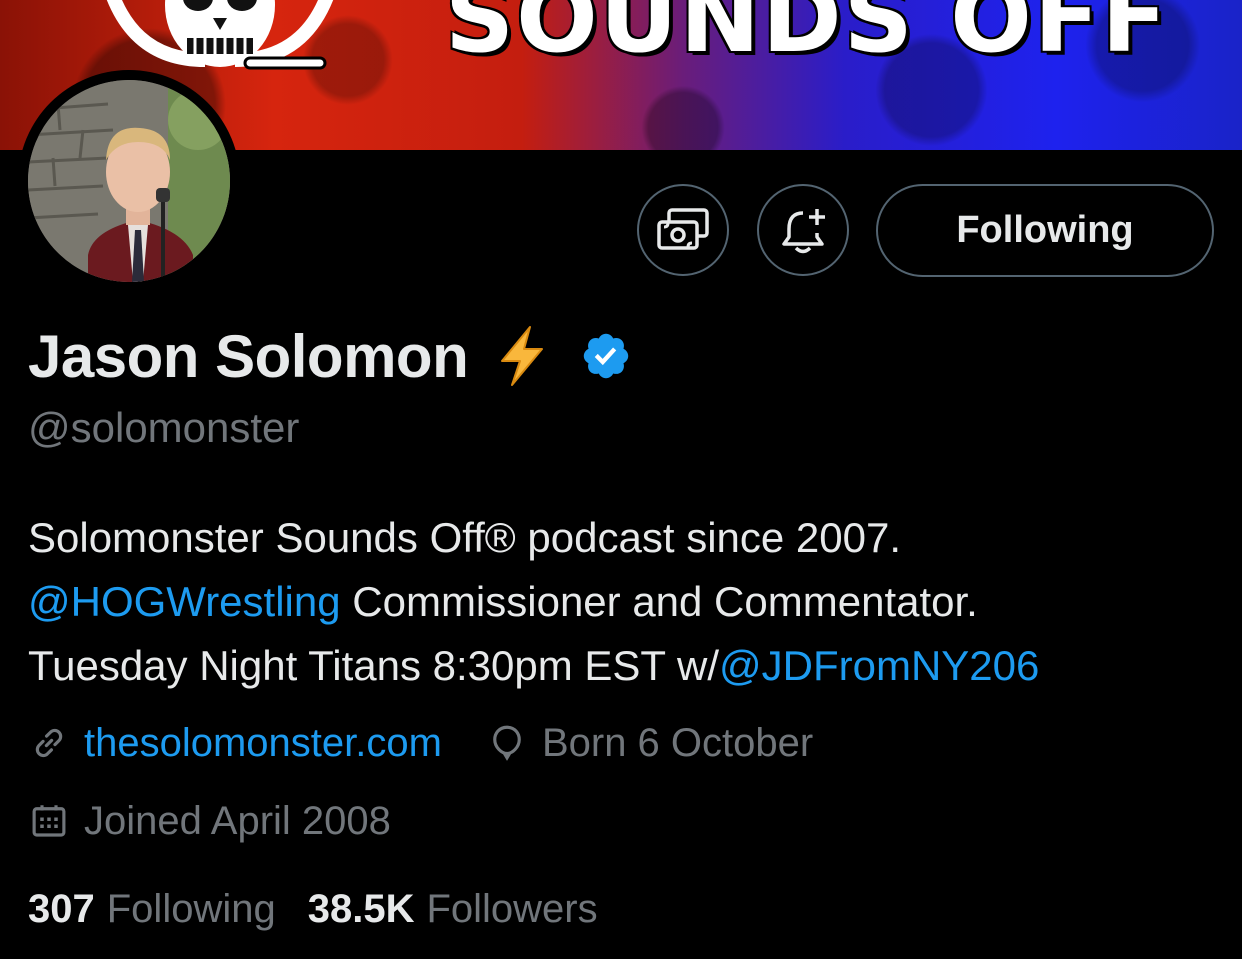  I want to click on mention-link: @JDFromNY206, so click(879, 665).